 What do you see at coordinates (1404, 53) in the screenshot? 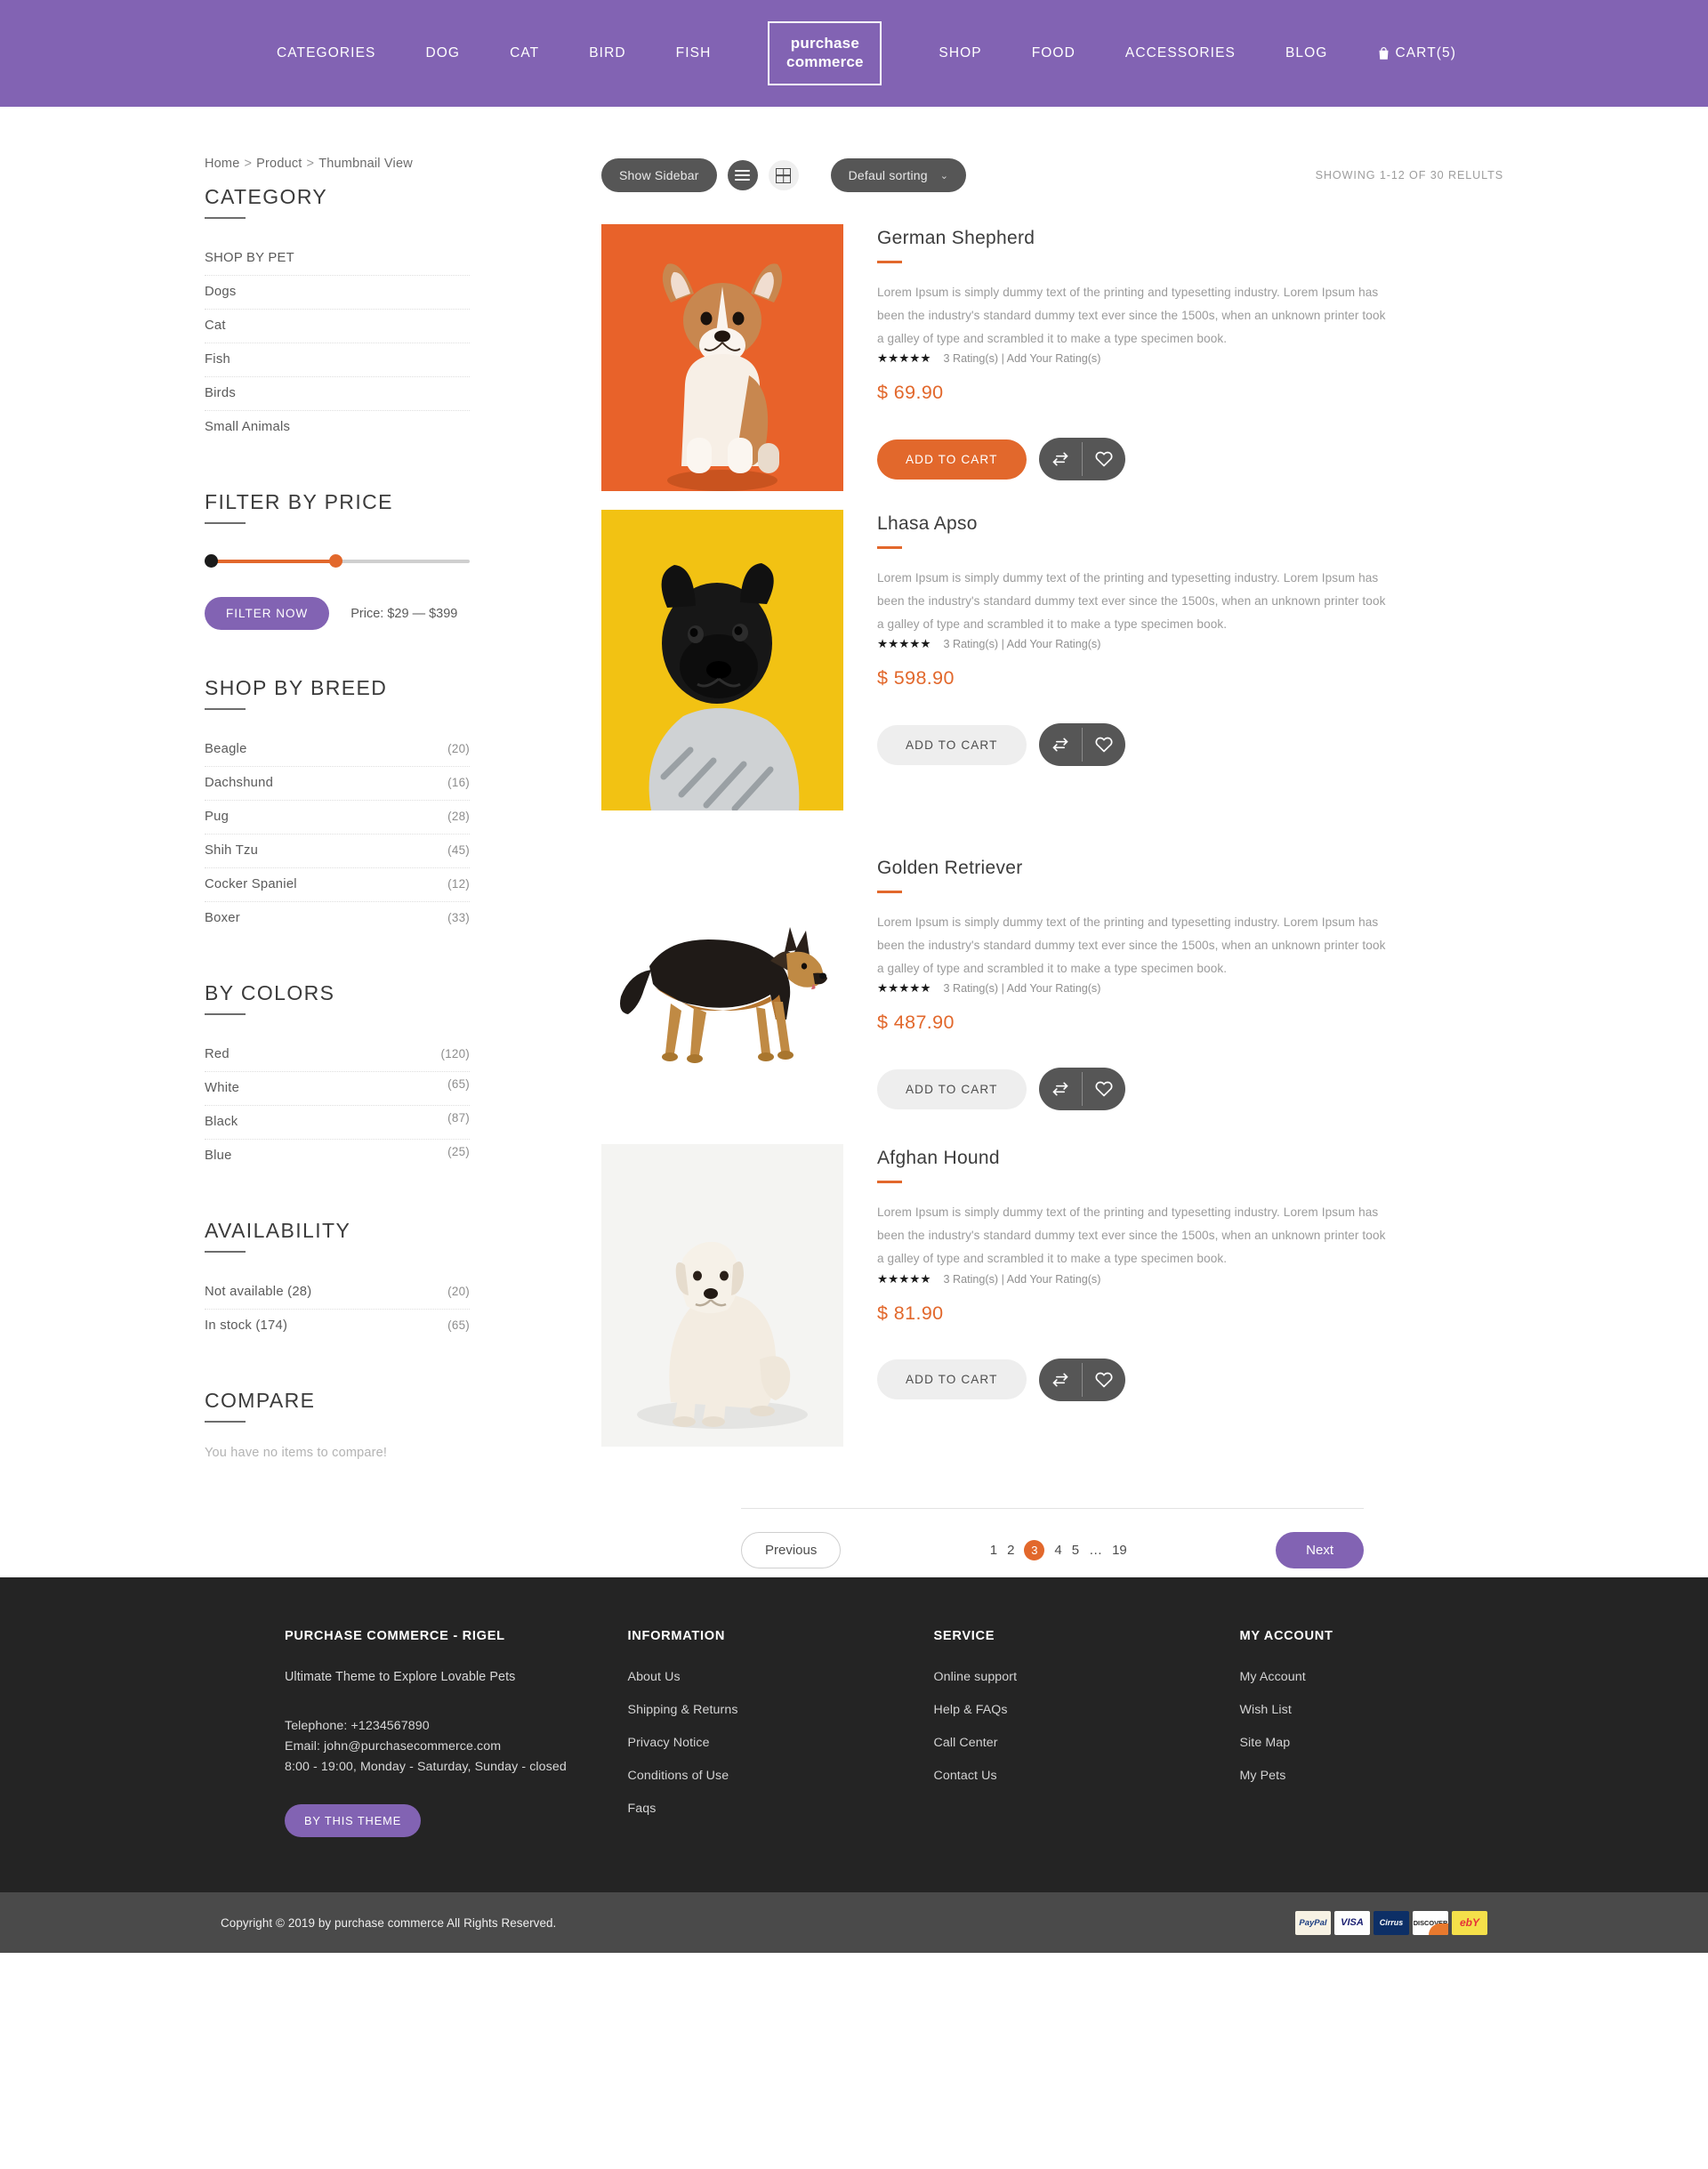
I see `cart-button: CART(5)` at bounding box center [1404, 53].